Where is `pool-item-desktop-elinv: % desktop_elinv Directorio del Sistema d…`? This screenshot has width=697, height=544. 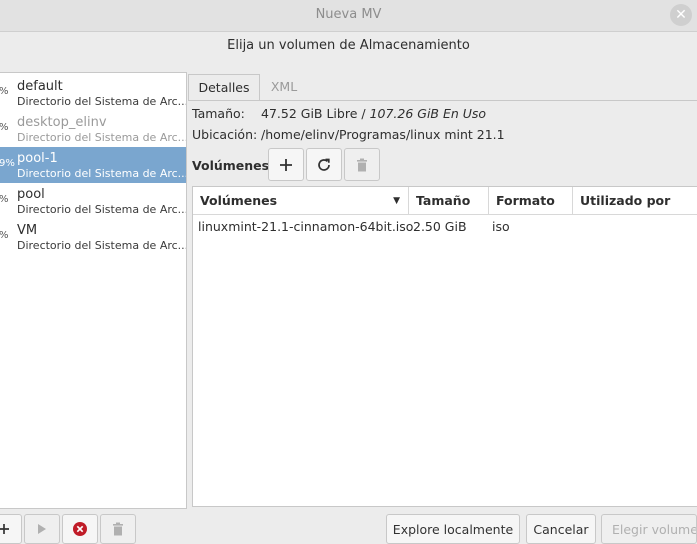
pool-item-desktop-elinv: % desktop_elinv Directorio del Sistema d… is located at coordinates (93, 129).